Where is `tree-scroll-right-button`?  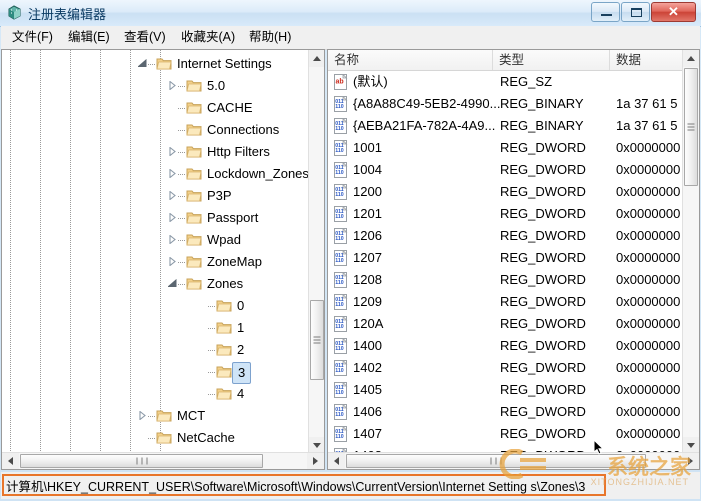
tree-scroll-right-button is located at coordinates (315, 461).